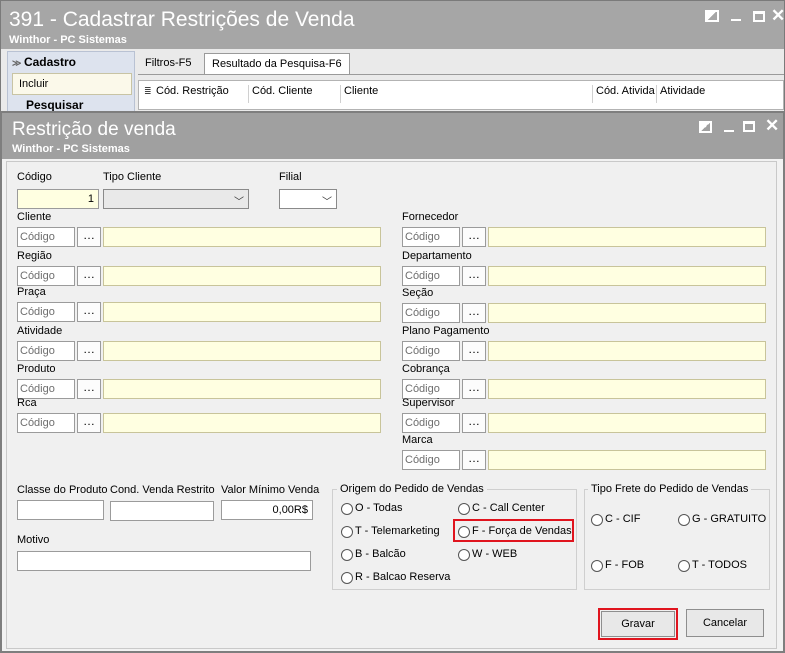  Describe the element at coordinates (94, 129) in the screenshot. I see `dialog-title: Restrição de venda` at that location.